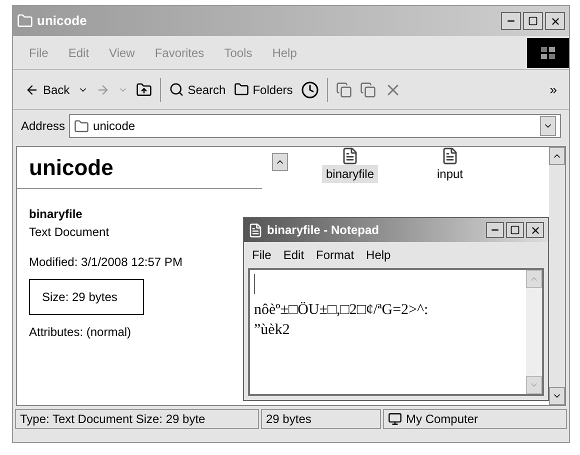 The image size is (580, 455). Describe the element at coordinates (62, 21) in the screenshot. I see `window-title: unicode` at that location.